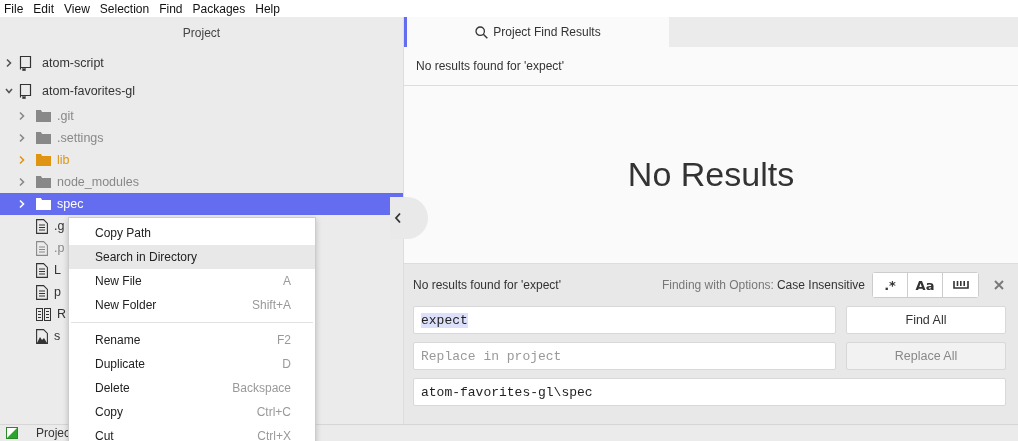 The width and height of the screenshot is (1018, 441). Describe the element at coordinates (89, 91) in the screenshot. I see `project-name: atom-favorites-gl` at that location.